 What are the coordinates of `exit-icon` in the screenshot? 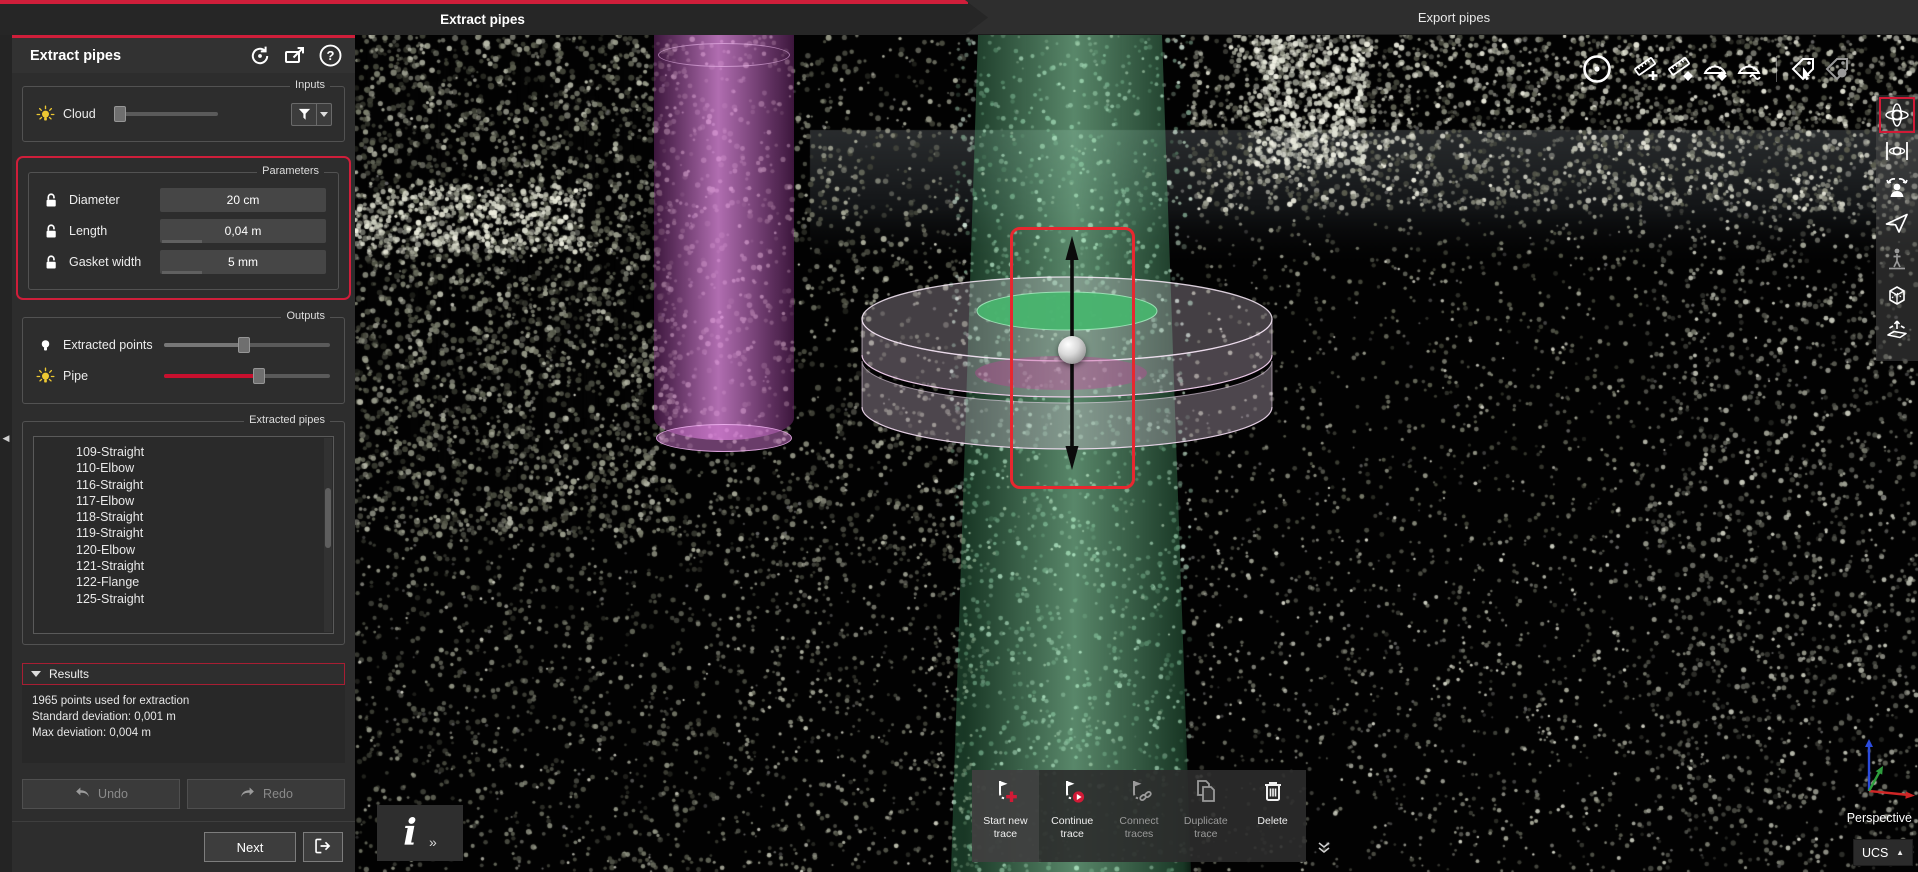 It's located at (323, 847).